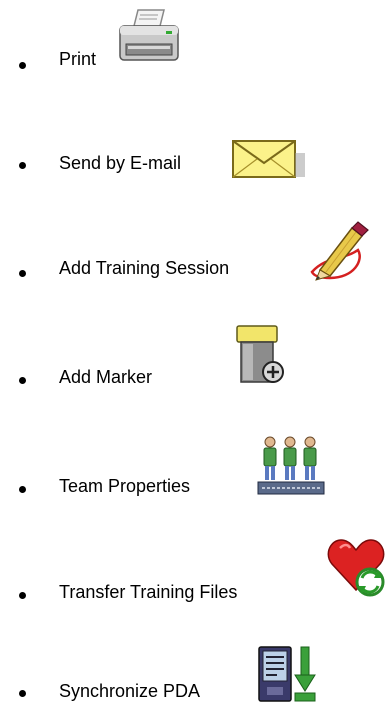 The height and width of the screenshot is (717, 388). What do you see at coordinates (194, 248) in the screenshot?
I see `list-item-add-training-session: Add Training Session` at bounding box center [194, 248].